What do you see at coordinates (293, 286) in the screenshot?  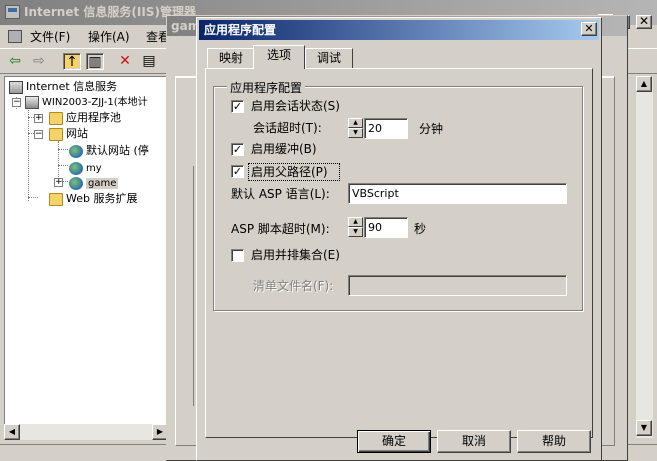 I see `manifest-label: 清单文件名(F):` at bounding box center [293, 286].